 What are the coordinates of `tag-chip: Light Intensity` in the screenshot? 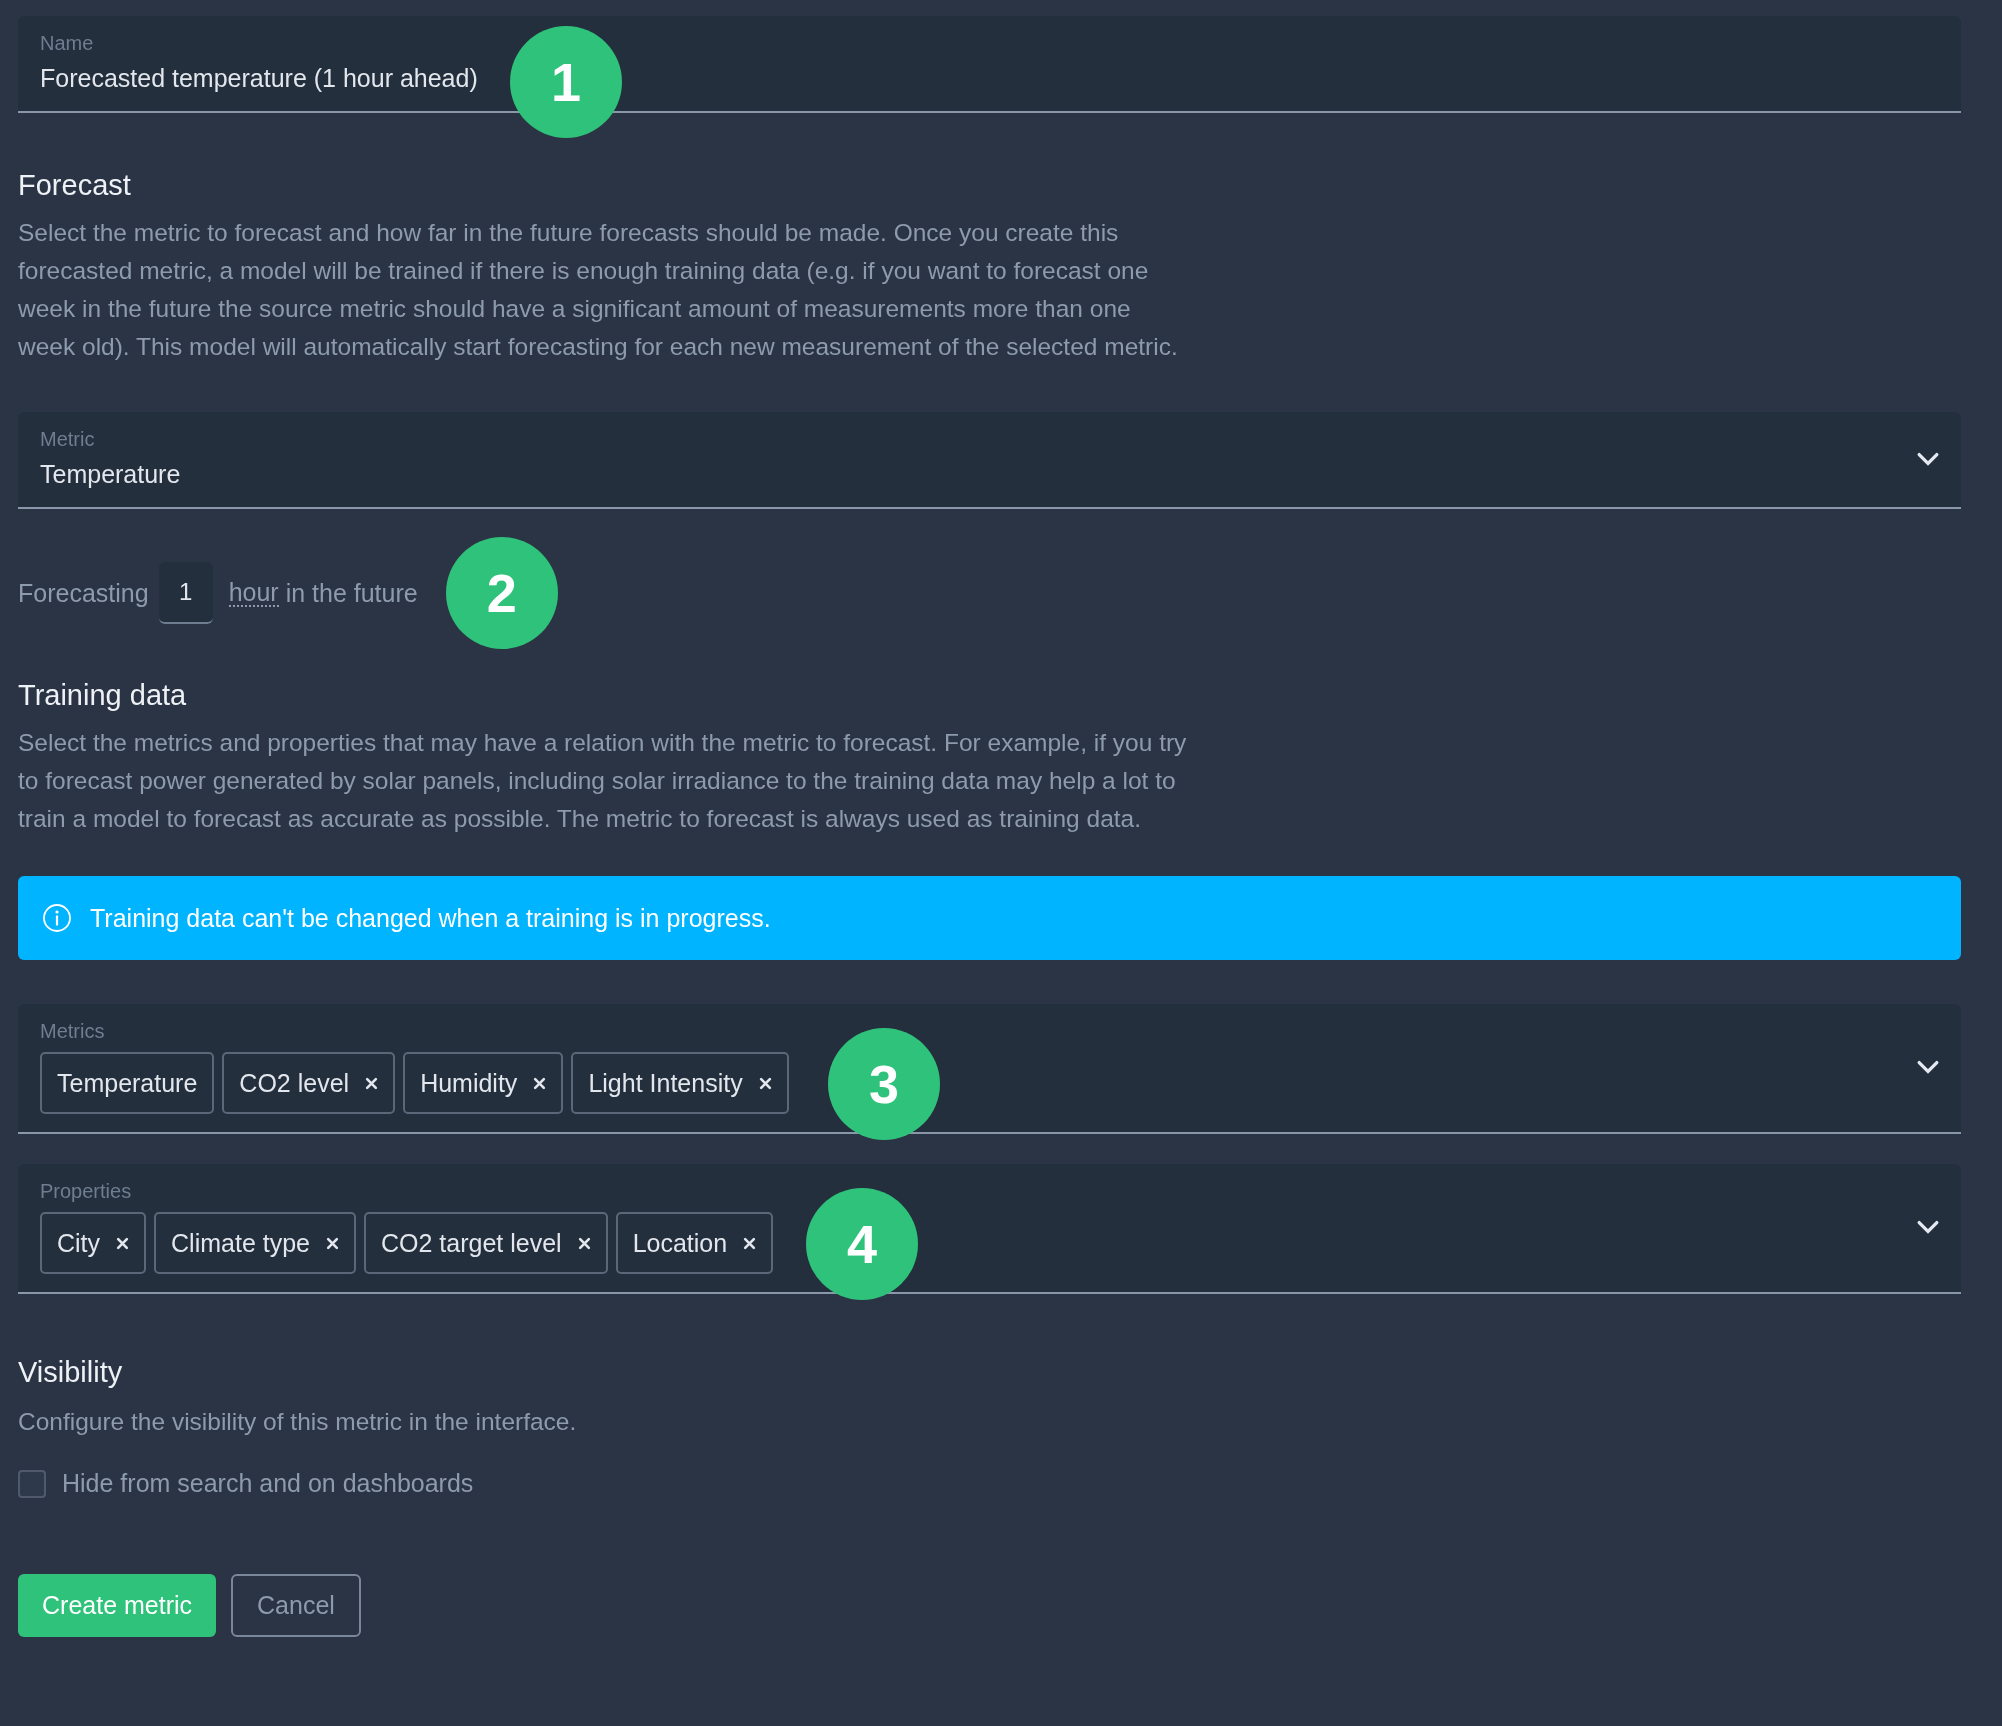 It's located at (680, 1083).